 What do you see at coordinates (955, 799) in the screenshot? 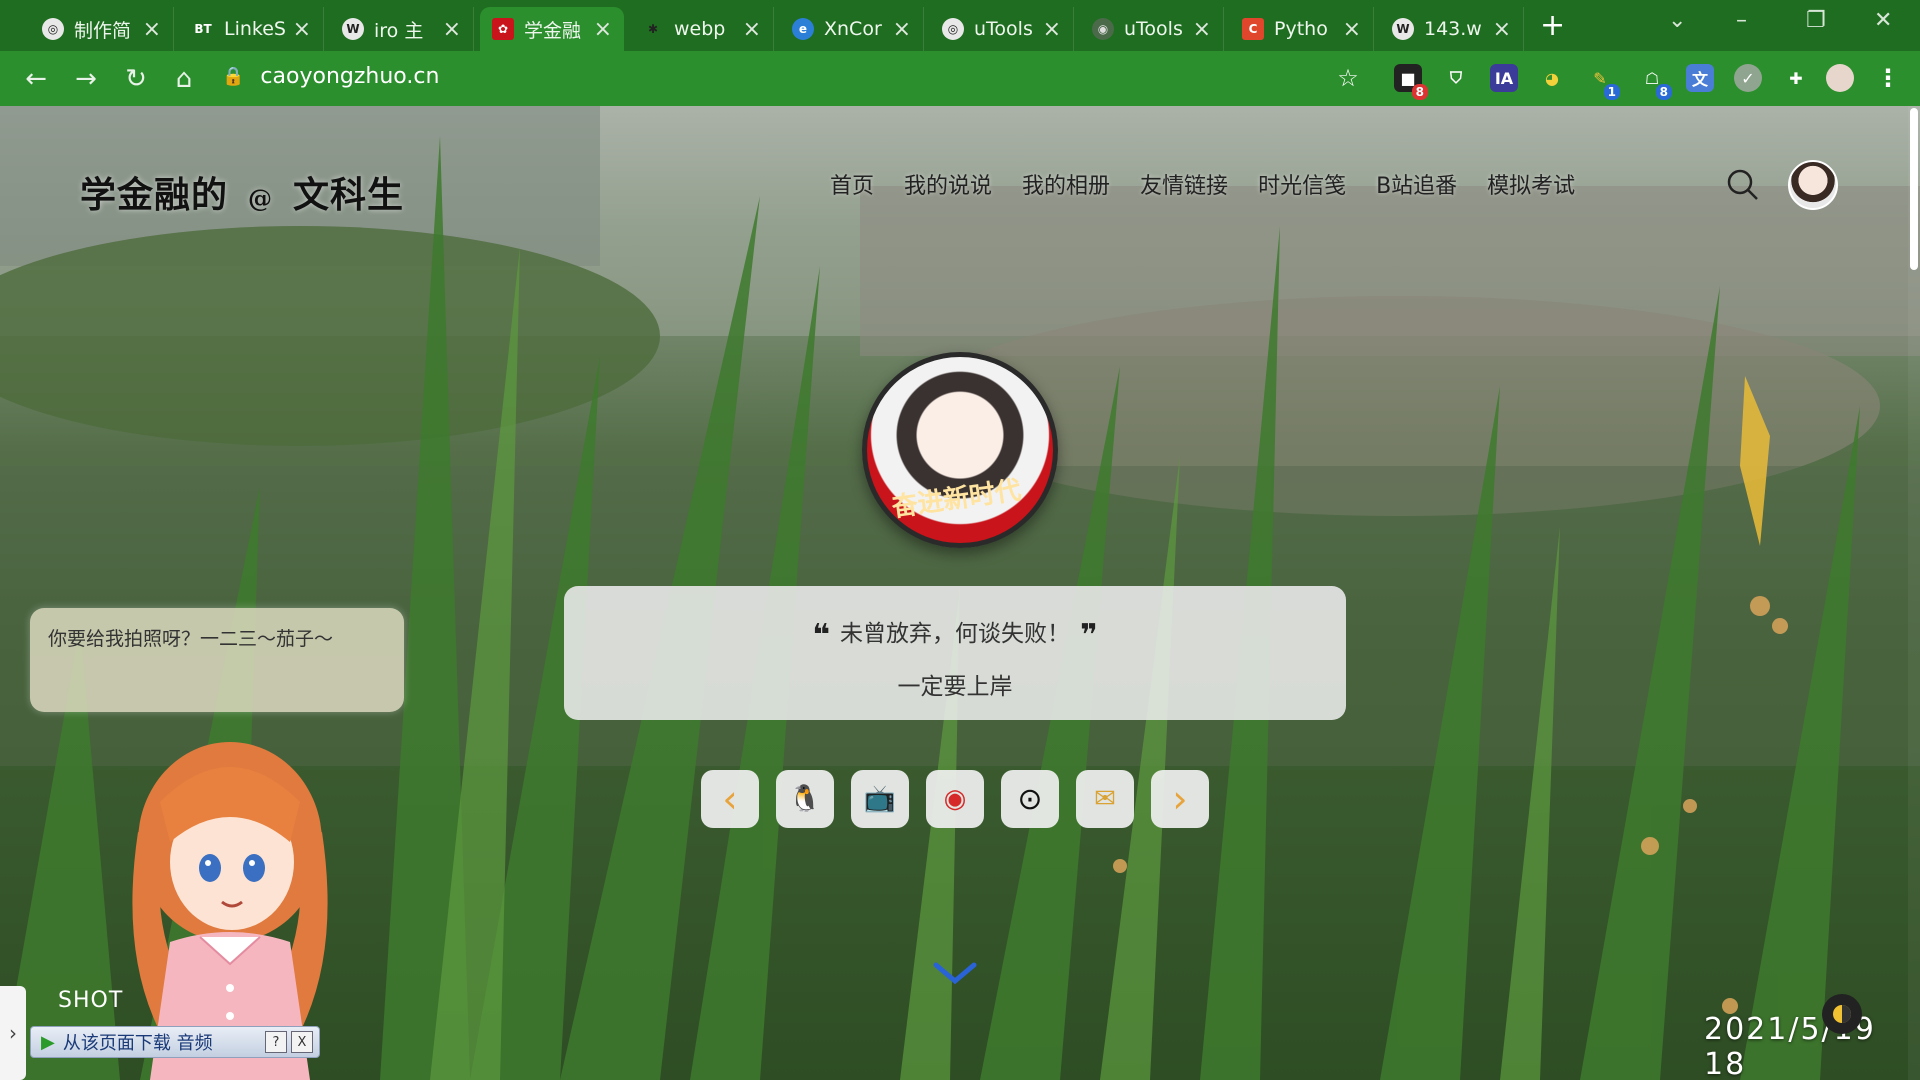
I see `weibo-button: ◉` at bounding box center [955, 799].